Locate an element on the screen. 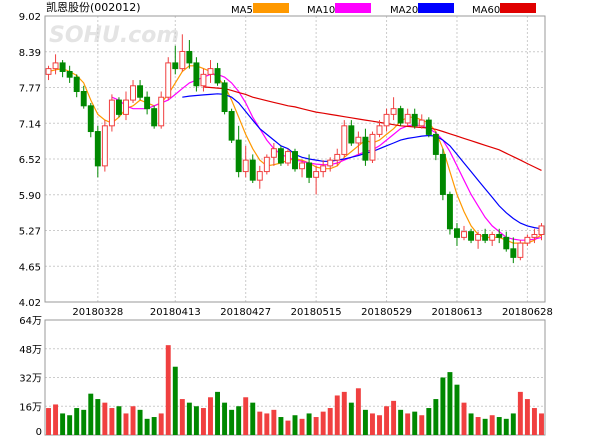  price-tick-label: 7.77 is located at coordinates (30, 89).